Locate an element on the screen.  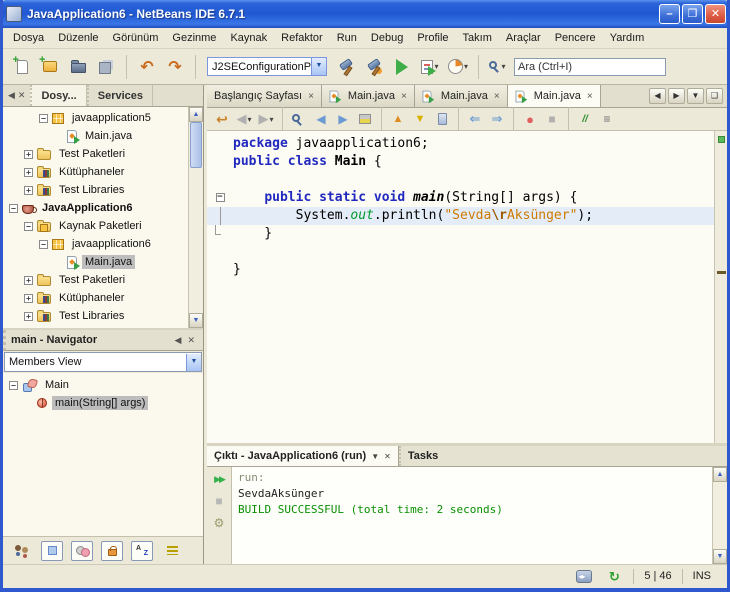
menu-refaktor: Refaktor is located at coordinates (302, 38).